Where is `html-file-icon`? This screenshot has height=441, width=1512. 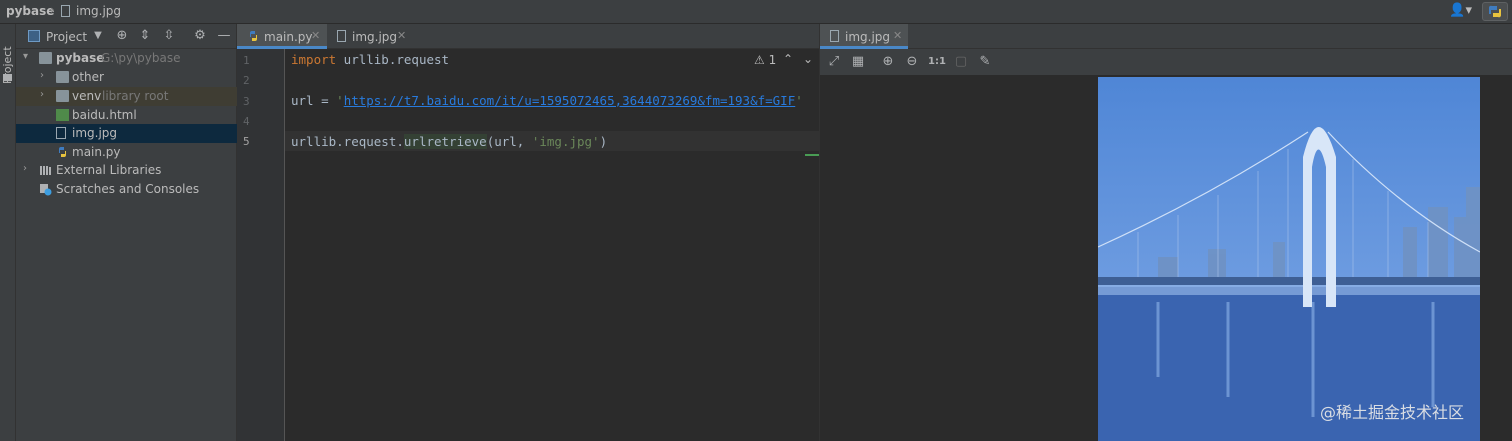
html-file-icon is located at coordinates (62, 115).